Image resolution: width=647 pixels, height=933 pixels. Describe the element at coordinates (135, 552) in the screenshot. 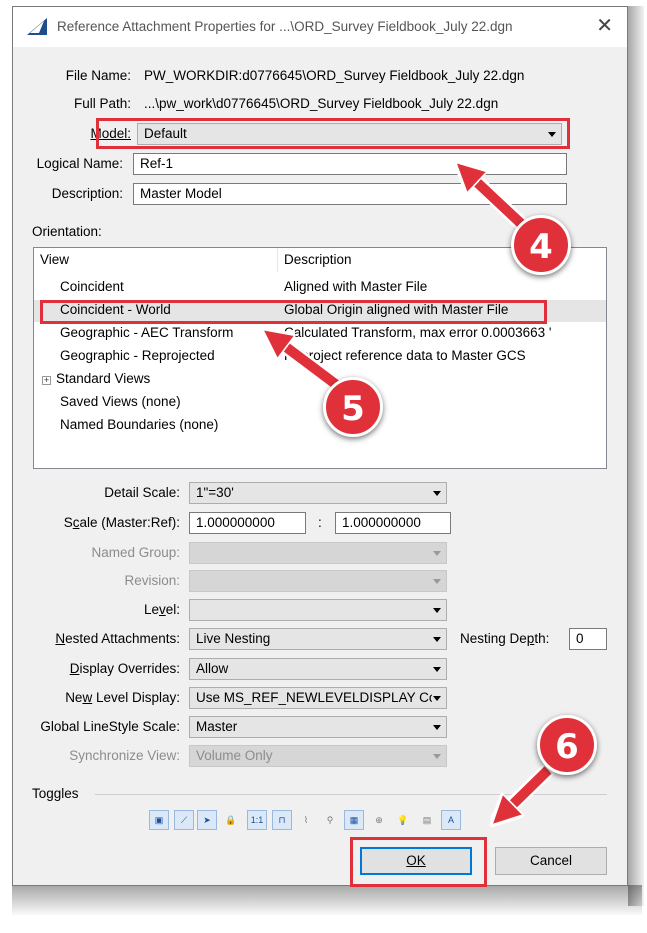

I see `named-group-label: Named Group:` at that location.